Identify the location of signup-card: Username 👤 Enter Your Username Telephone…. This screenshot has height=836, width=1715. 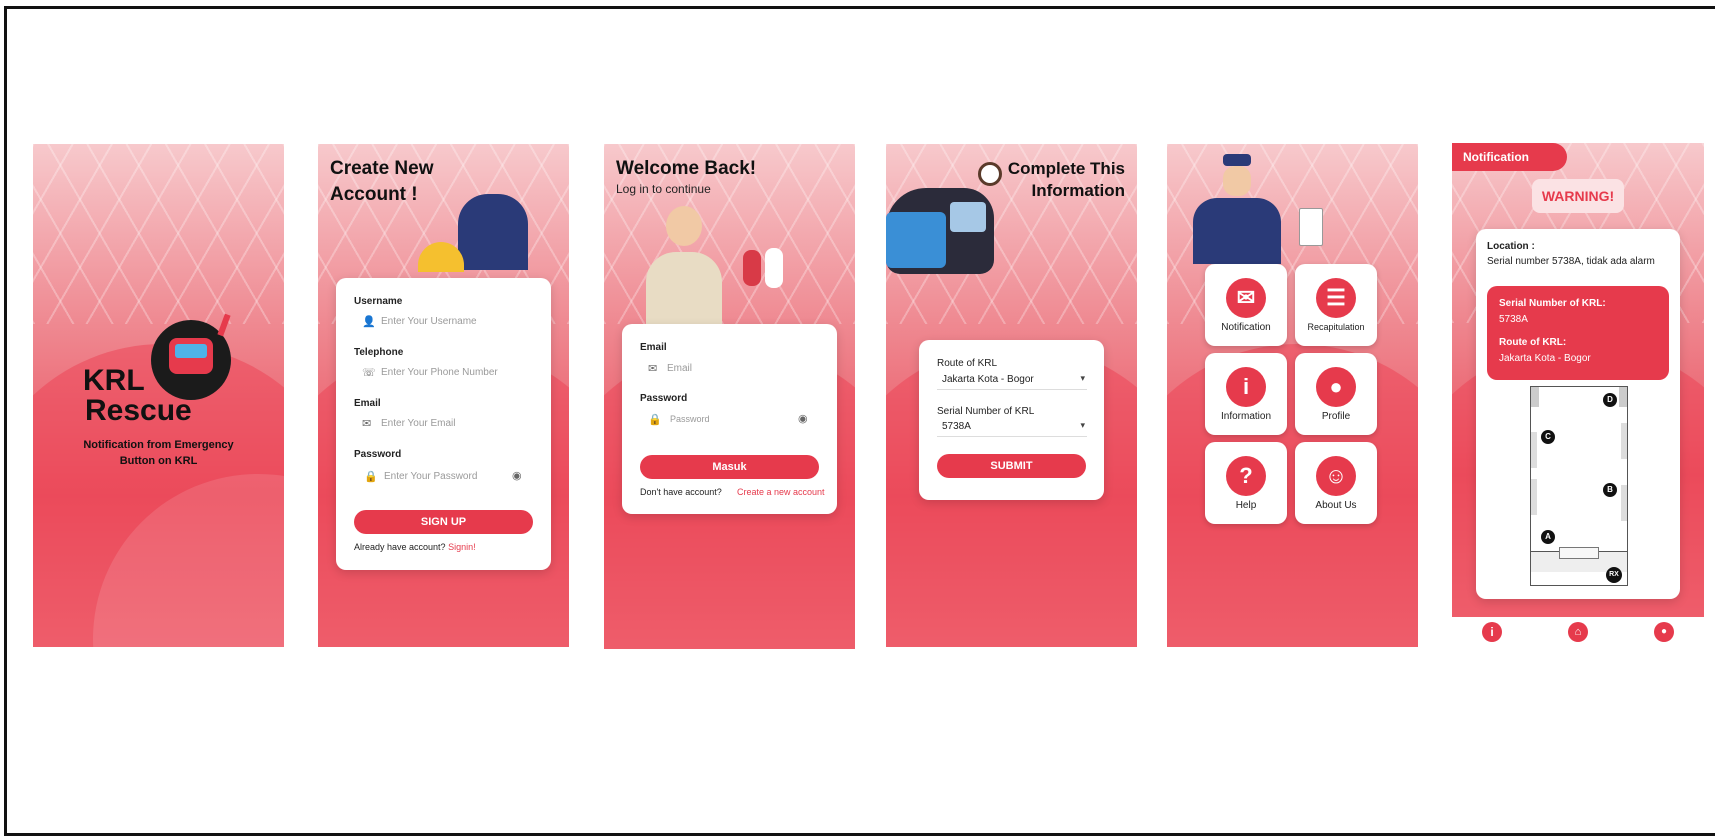
(443, 424).